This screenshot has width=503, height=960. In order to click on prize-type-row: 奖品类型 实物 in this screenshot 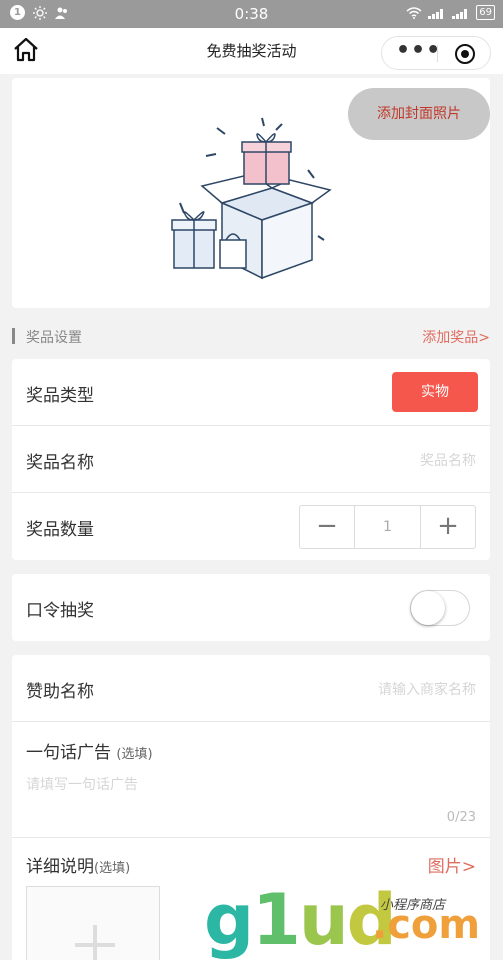, I will do `click(251, 392)`.